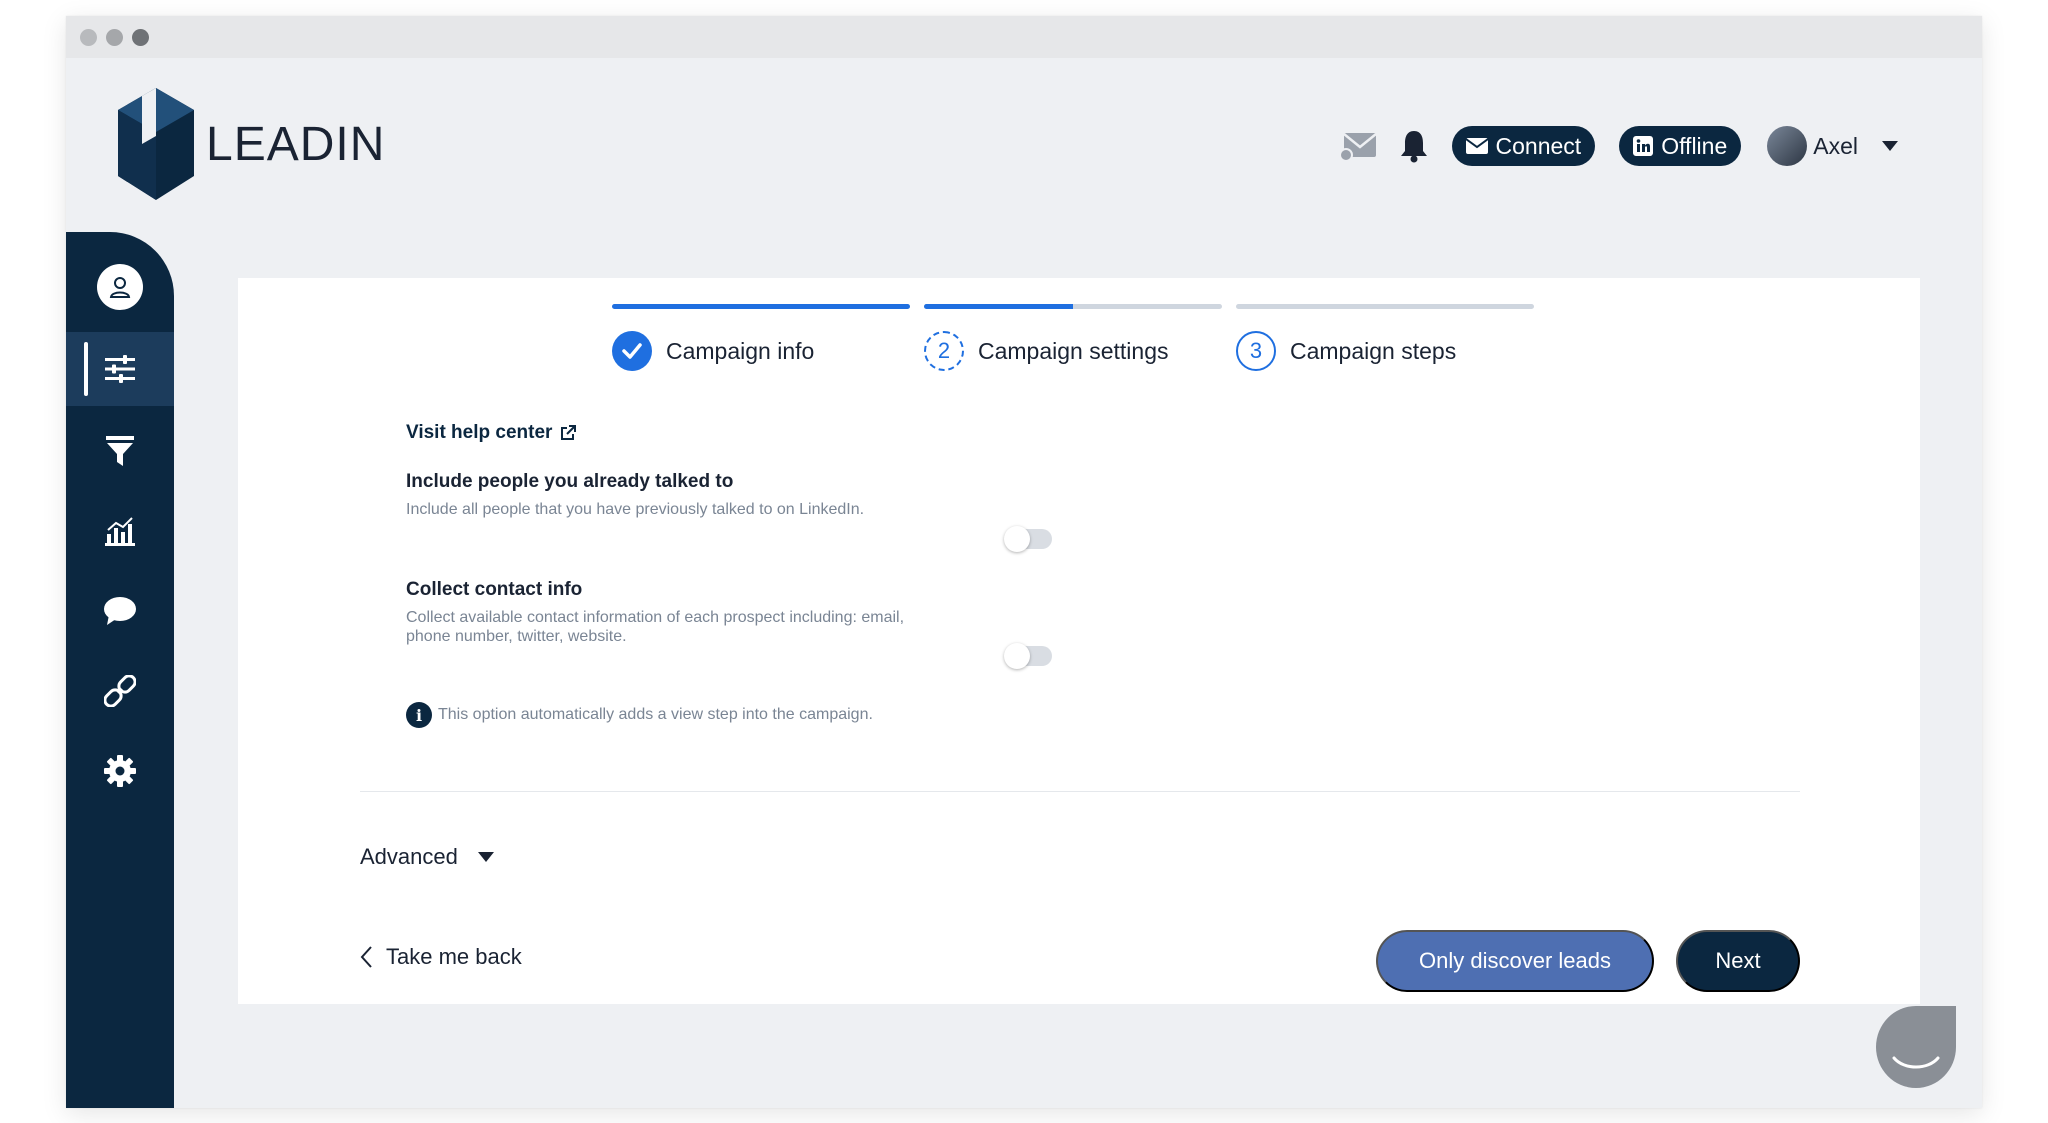 This screenshot has width=2048, height=1123. What do you see at coordinates (1256, 351) in the screenshot?
I see `step-number: 3` at bounding box center [1256, 351].